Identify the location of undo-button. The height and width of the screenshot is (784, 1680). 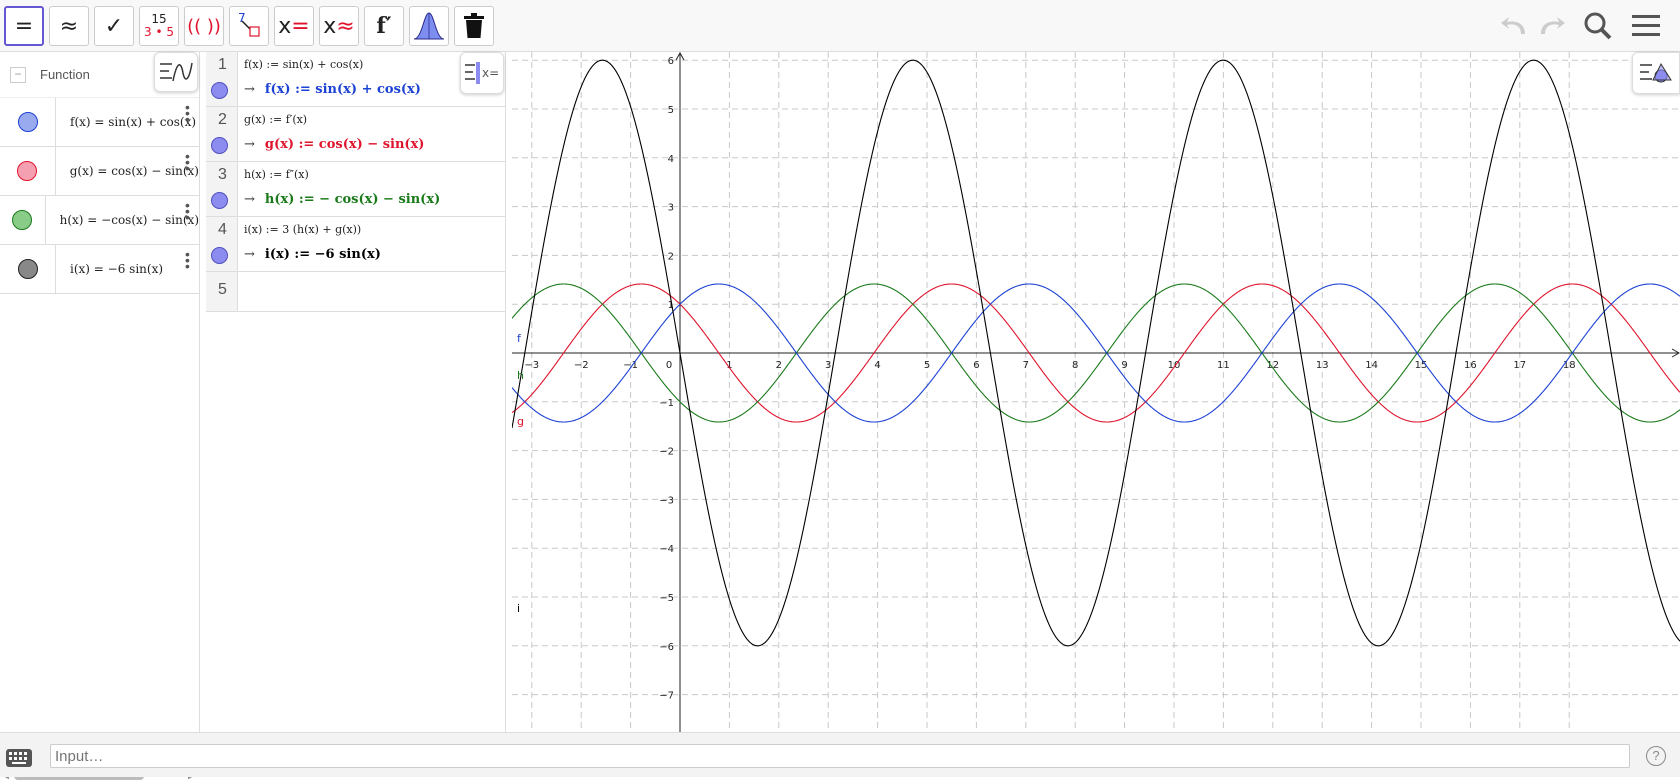
(1514, 26).